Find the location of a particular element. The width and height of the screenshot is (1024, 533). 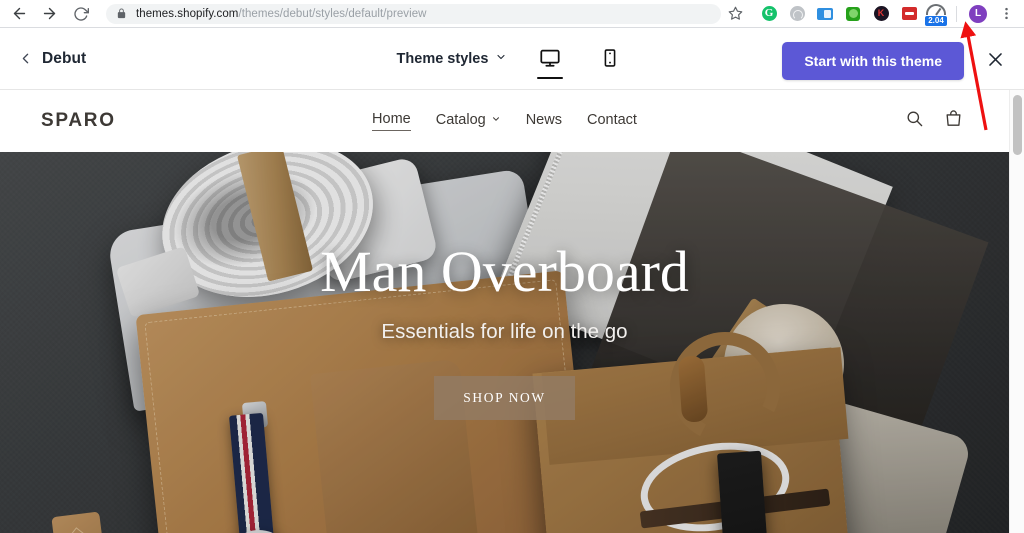

nav-link-contact-label: Contact is located at coordinates (611, 119).